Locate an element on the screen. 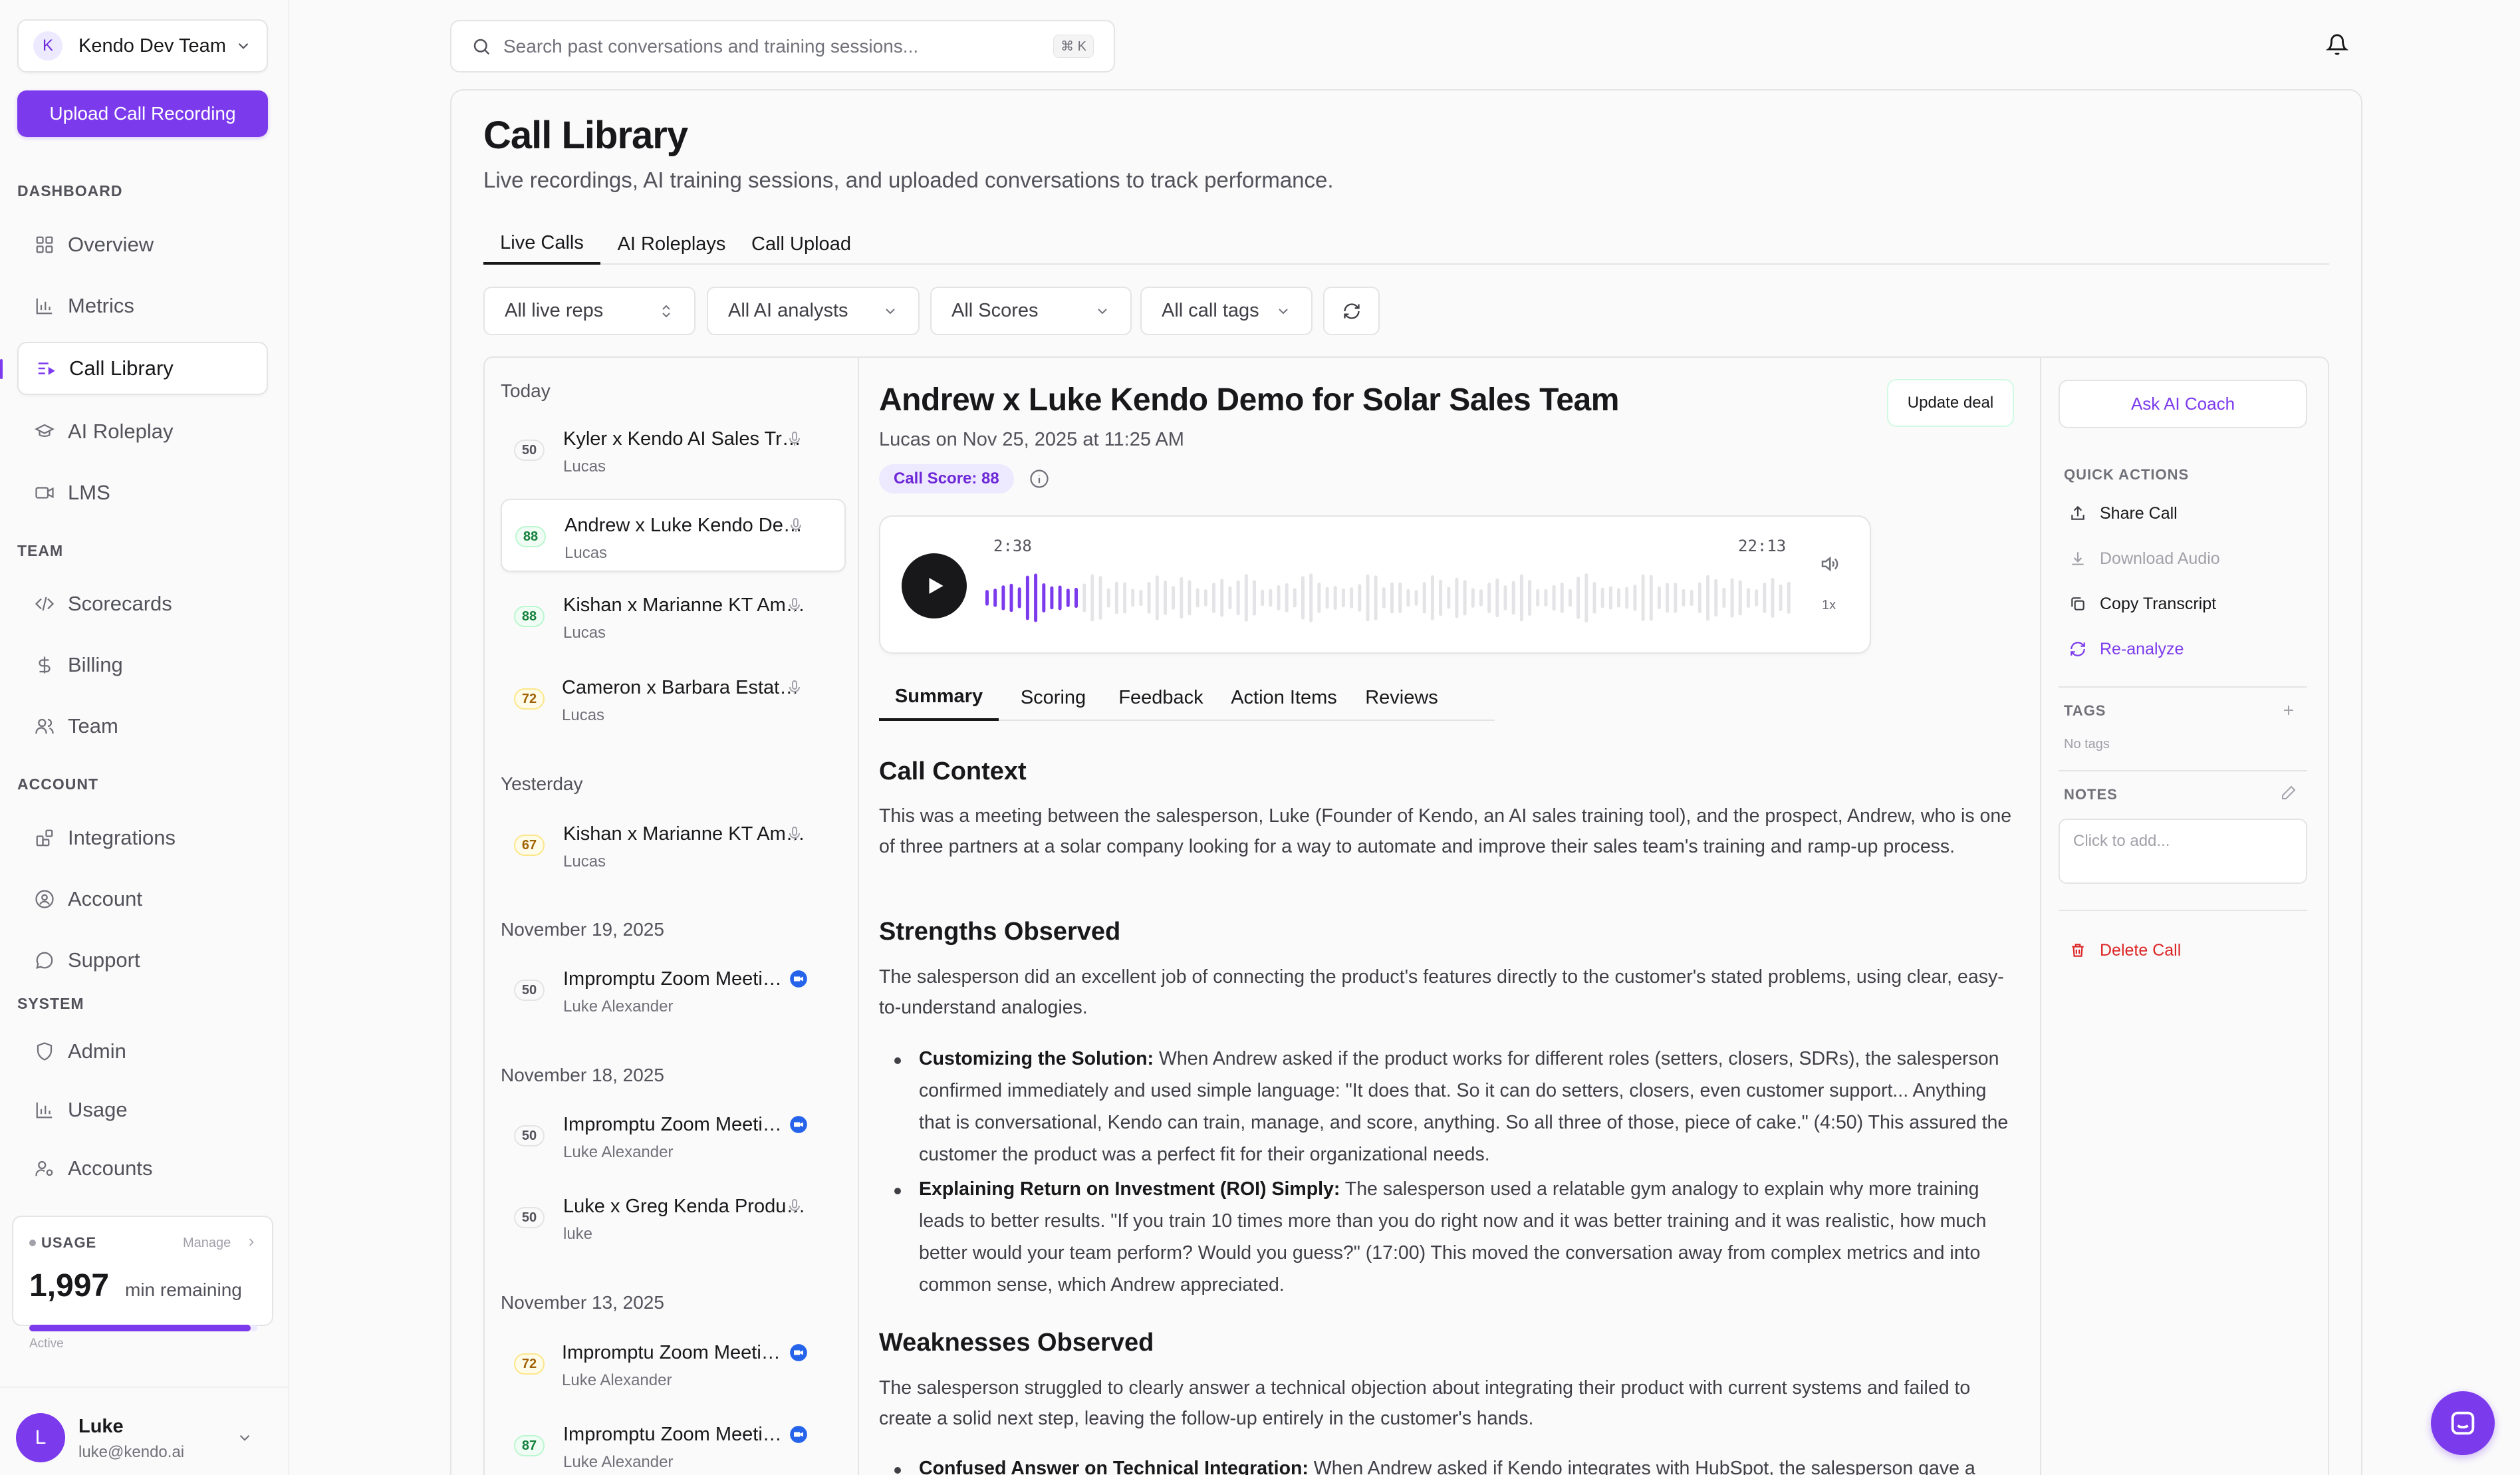  download-audio-button: Download Audio is located at coordinates (2144, 558).